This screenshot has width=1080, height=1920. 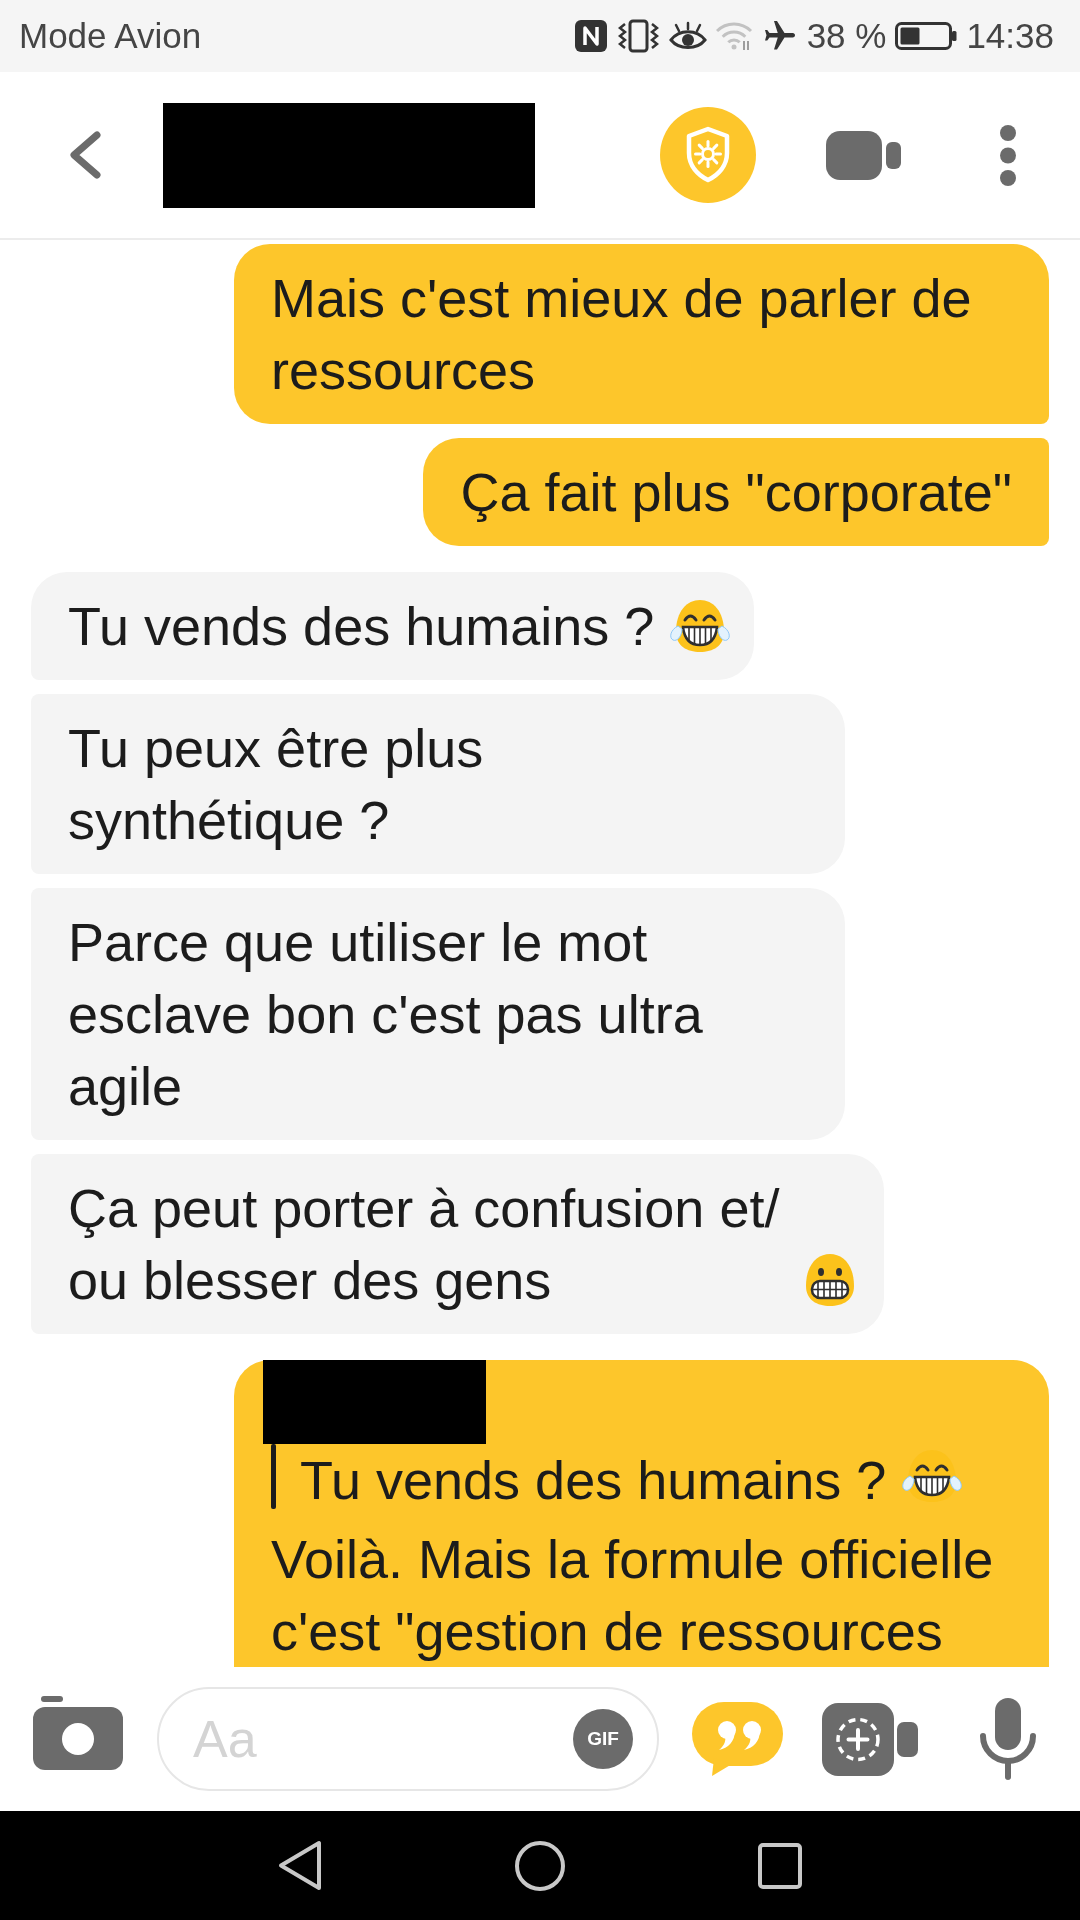 What do you see at coordinates (300, 1865) in the screenshot?
I see `nav-back-icon` at bounding box center [300, 1865].